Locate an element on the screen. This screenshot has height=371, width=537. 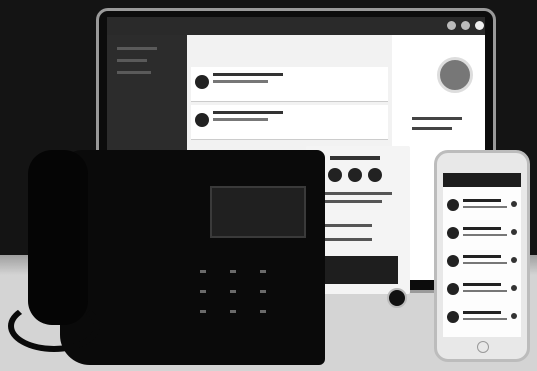
settings-icon is located at coordinates (465, 25).